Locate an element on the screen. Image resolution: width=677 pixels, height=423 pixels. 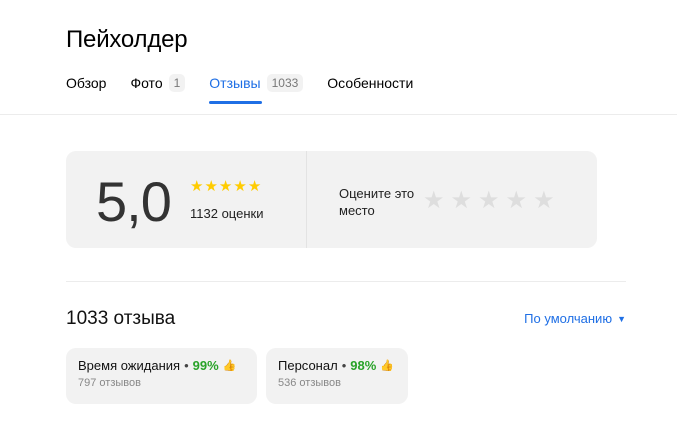
aspect-chip-staff: Персонал • 98% 👍 536 отзывов is located at coordinates (337, 376).